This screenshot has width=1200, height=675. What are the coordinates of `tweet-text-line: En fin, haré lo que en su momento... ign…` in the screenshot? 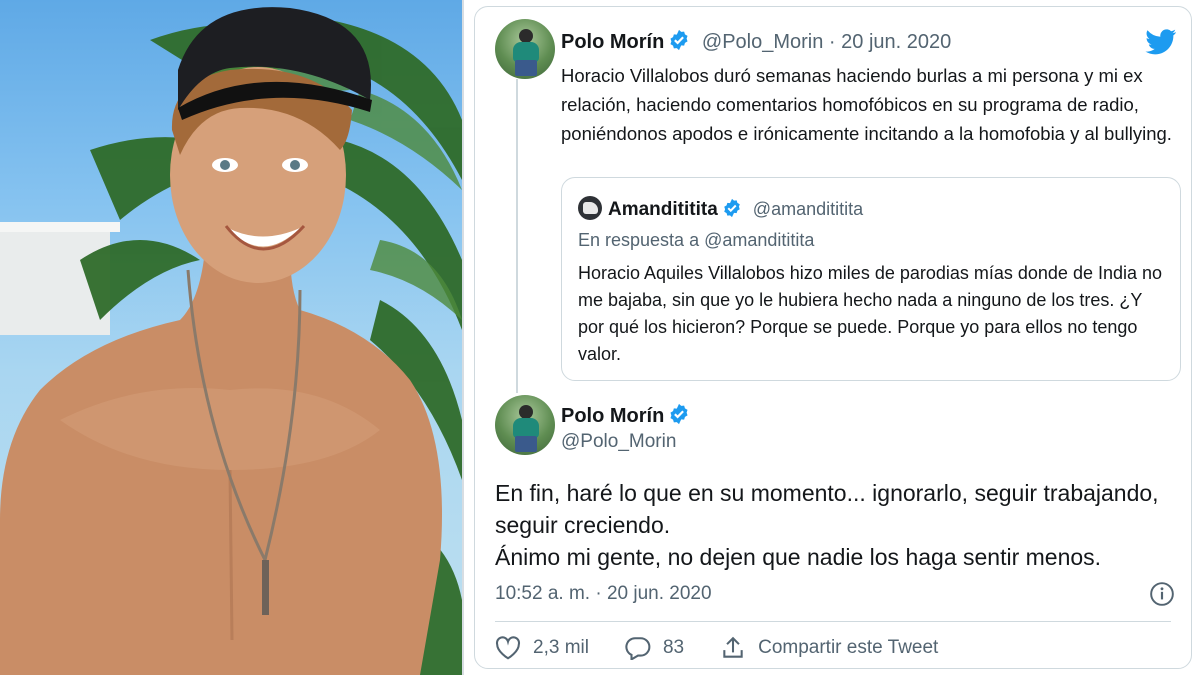 It's located at (827, 509).